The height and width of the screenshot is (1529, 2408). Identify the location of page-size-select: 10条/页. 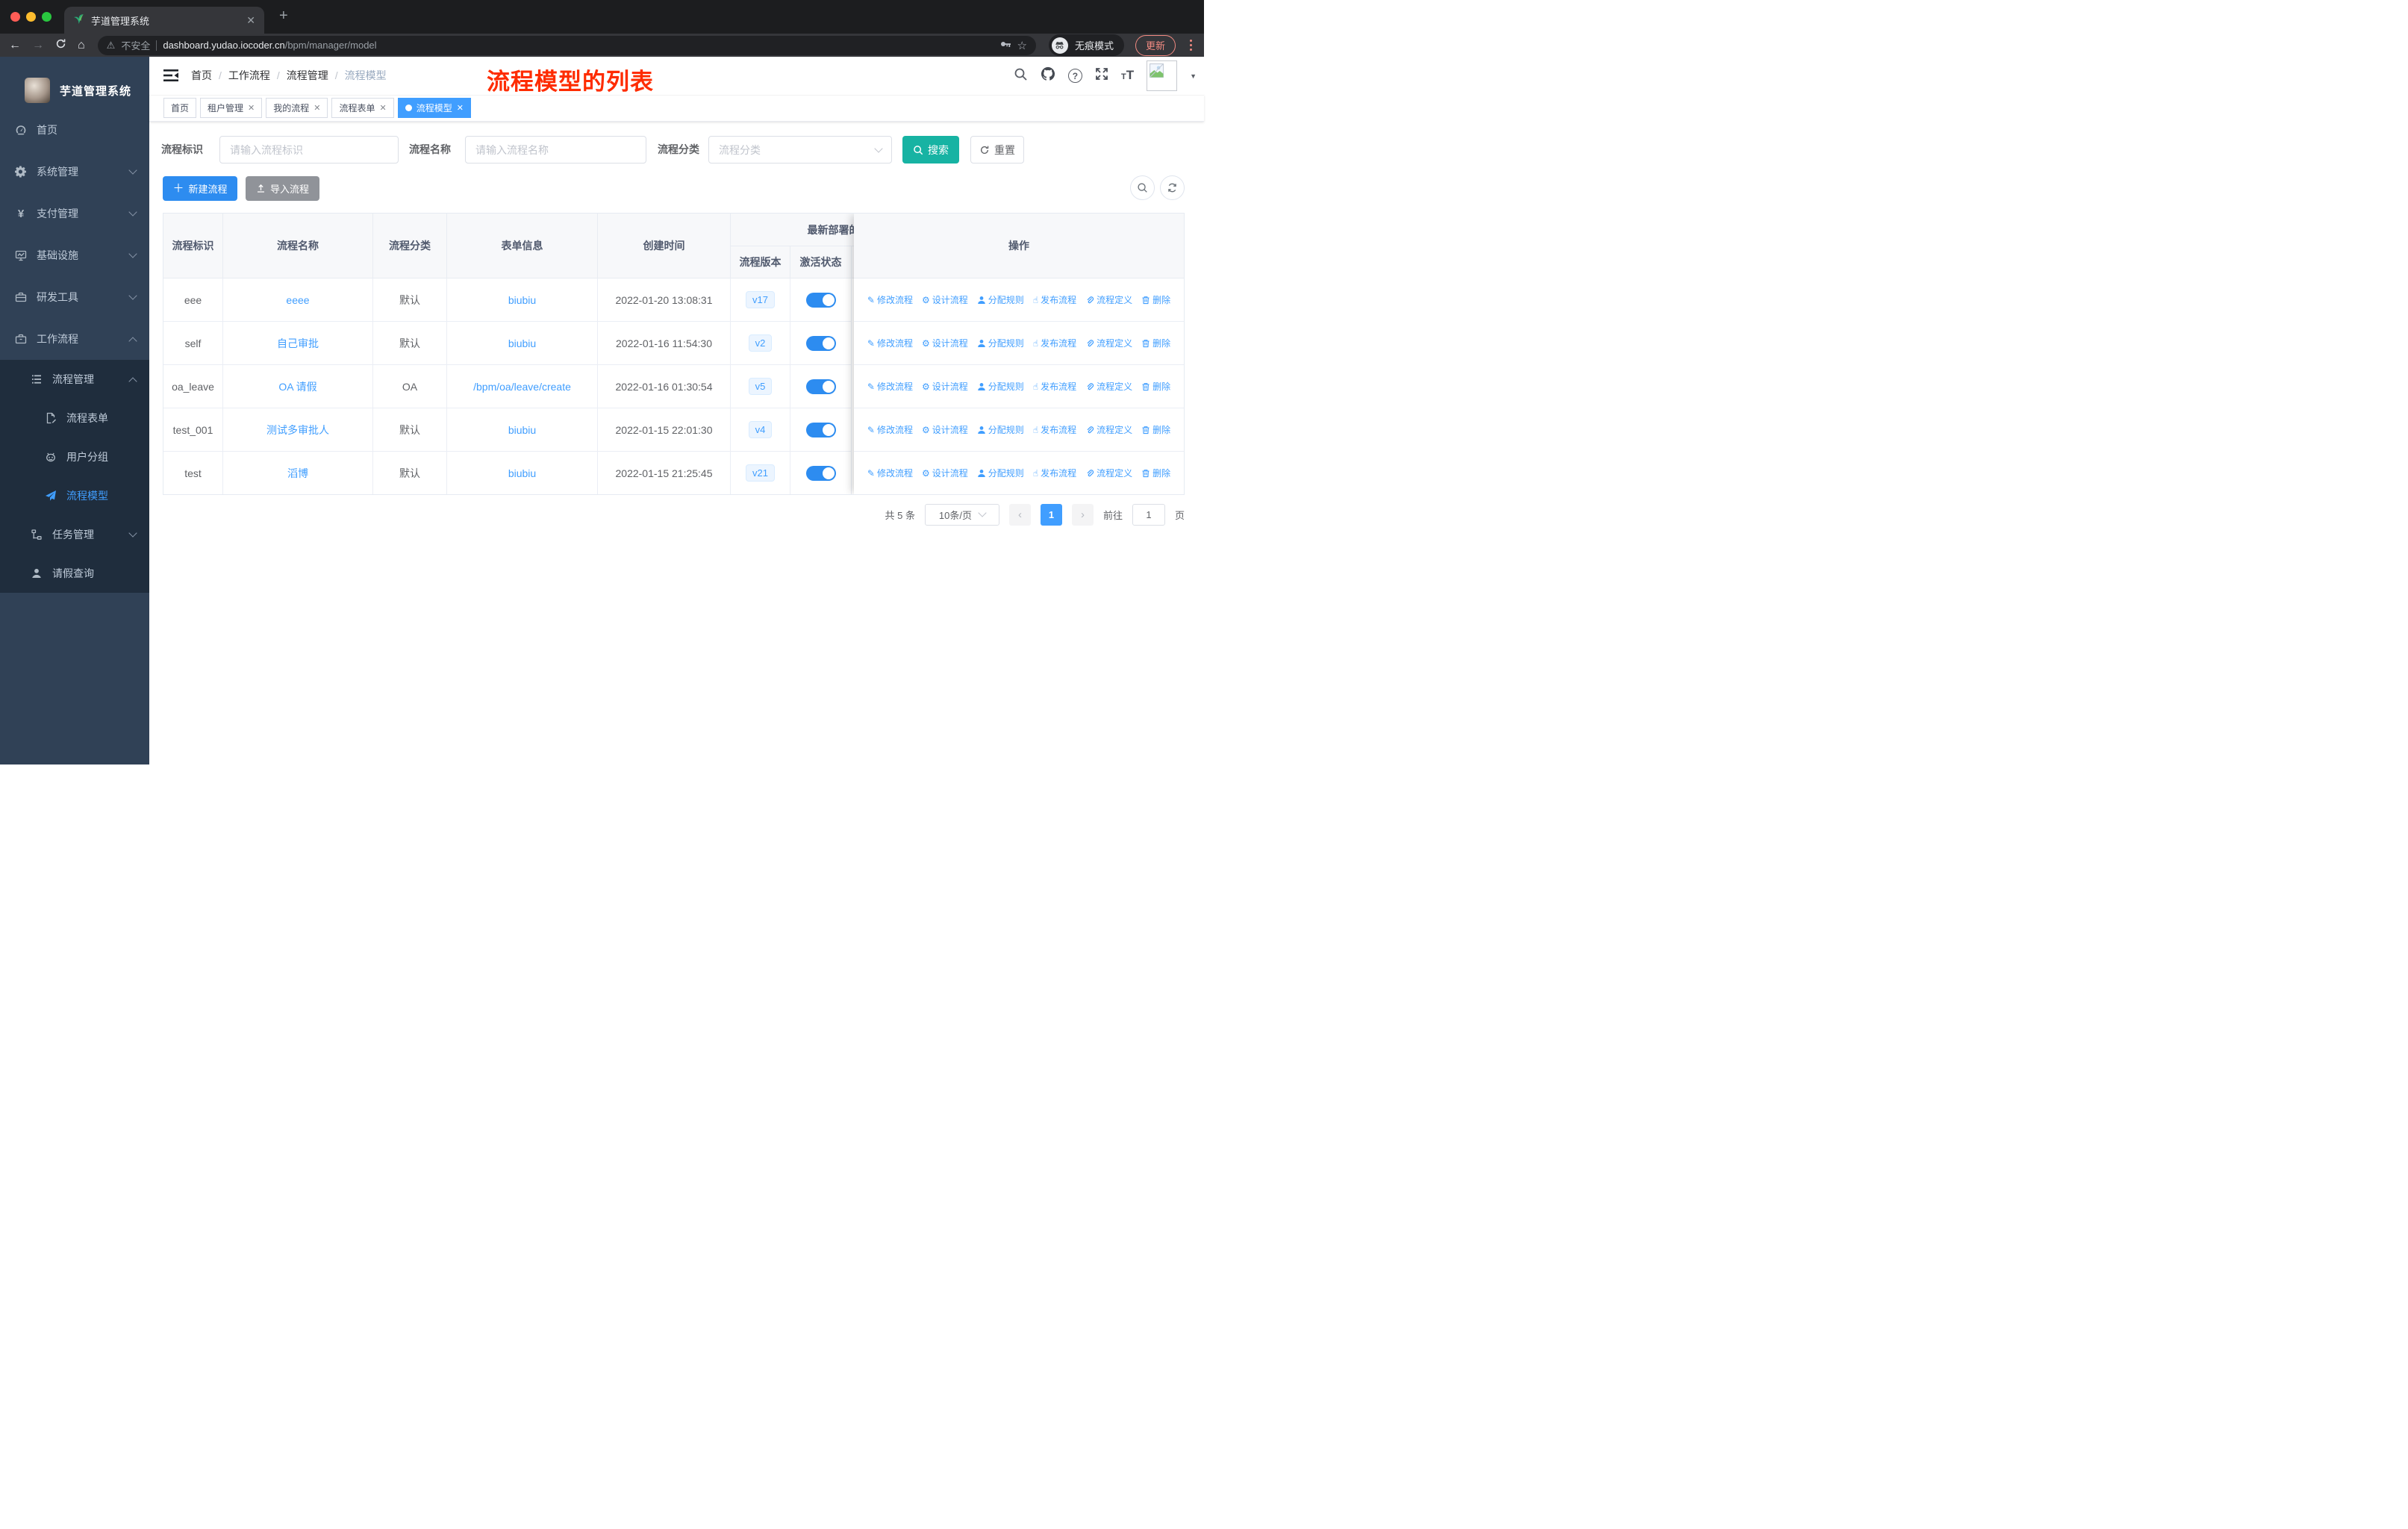
(961, 515).